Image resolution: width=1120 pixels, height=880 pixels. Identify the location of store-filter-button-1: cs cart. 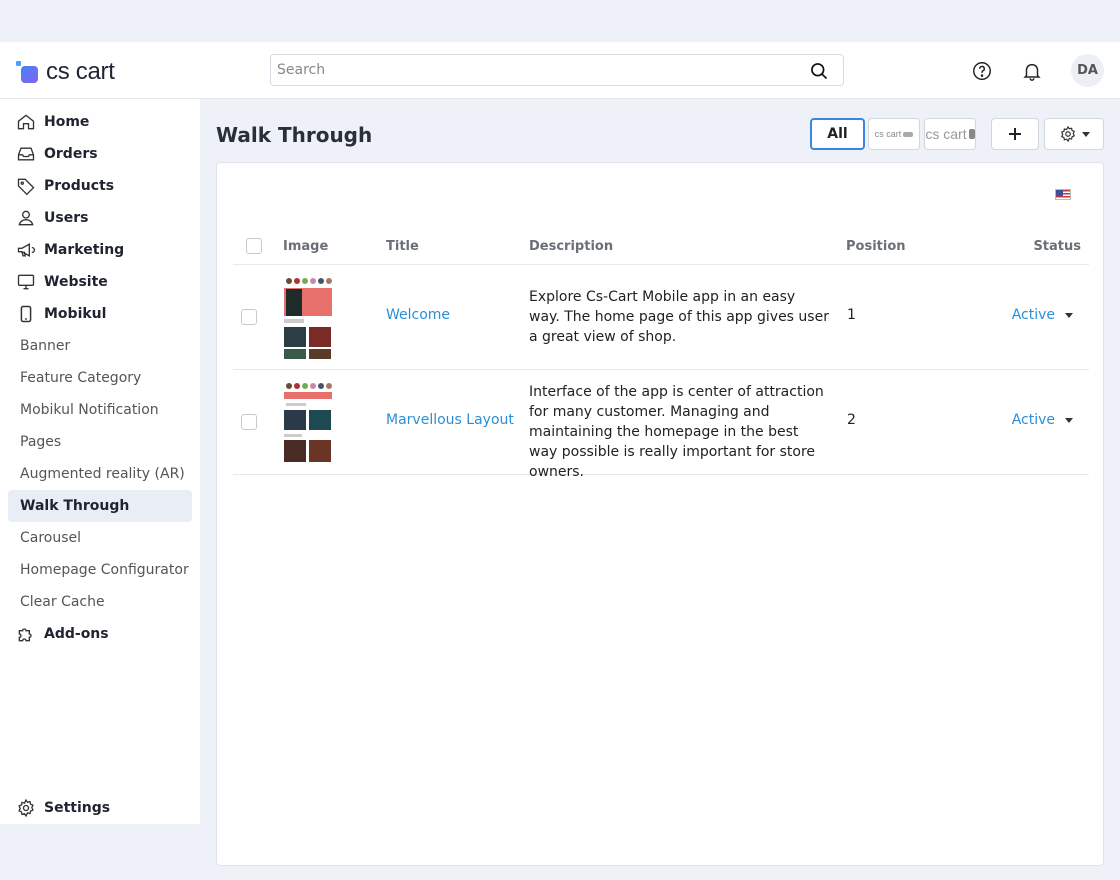
(894, 134).